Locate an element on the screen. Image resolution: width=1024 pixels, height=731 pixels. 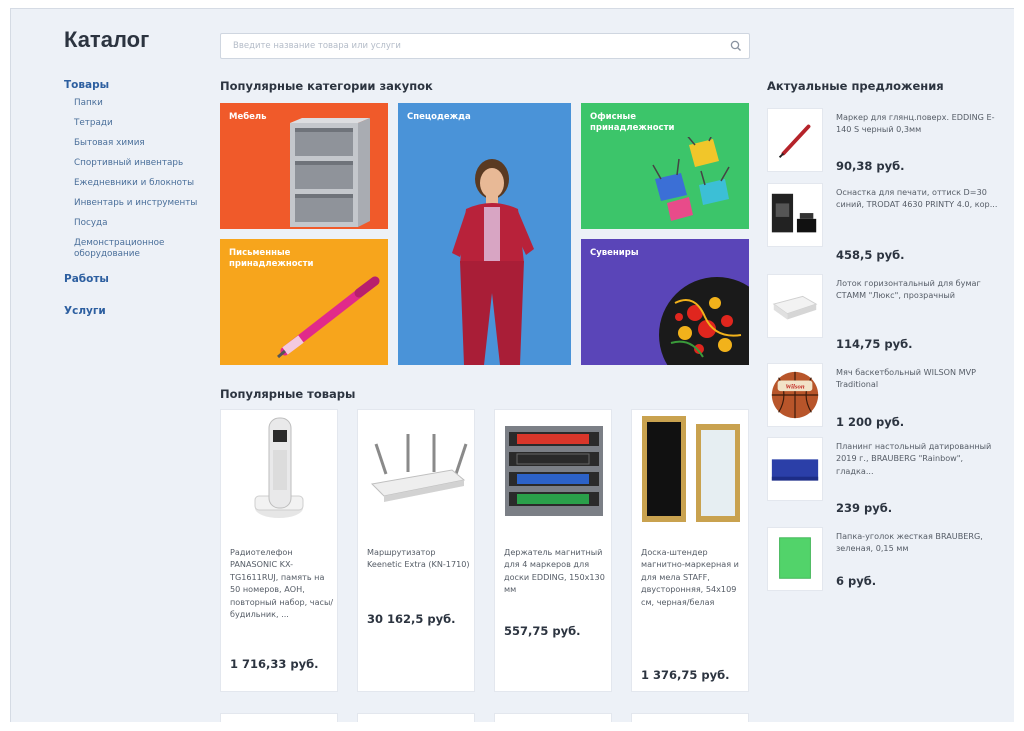
offer-price-marker: 90,38 руб. is located at coordinates (870, 166).